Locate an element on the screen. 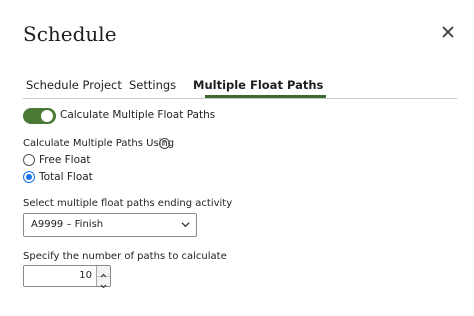  stepper-buttons is located at coordinates (103, 277).